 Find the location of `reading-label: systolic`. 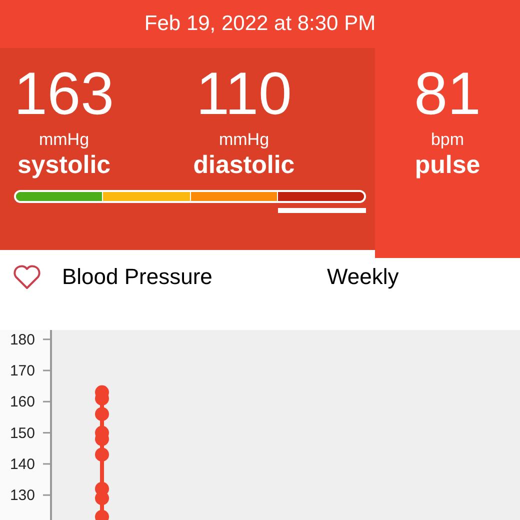

reading-label: systolic is located at coordinates (64, 165).